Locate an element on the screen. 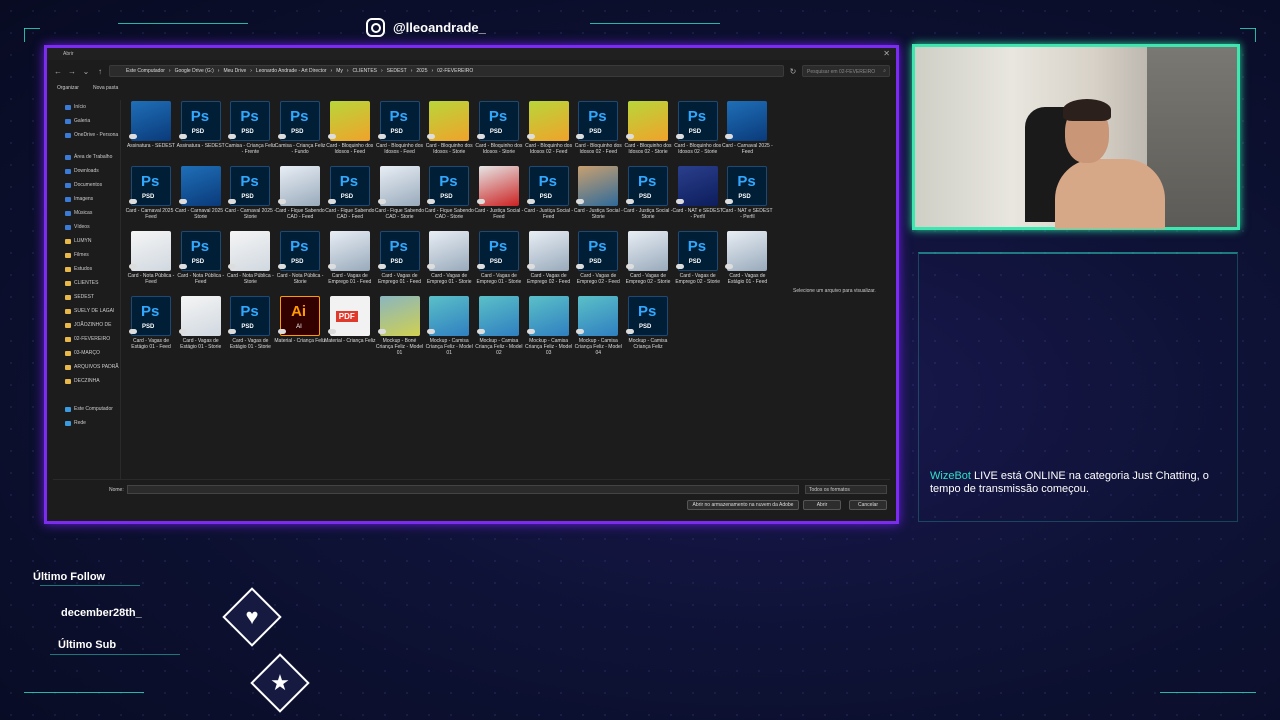  open-cloud-button: Abrir no armazenamento na nuvem da Adobe is located at coordinates (743, 505).